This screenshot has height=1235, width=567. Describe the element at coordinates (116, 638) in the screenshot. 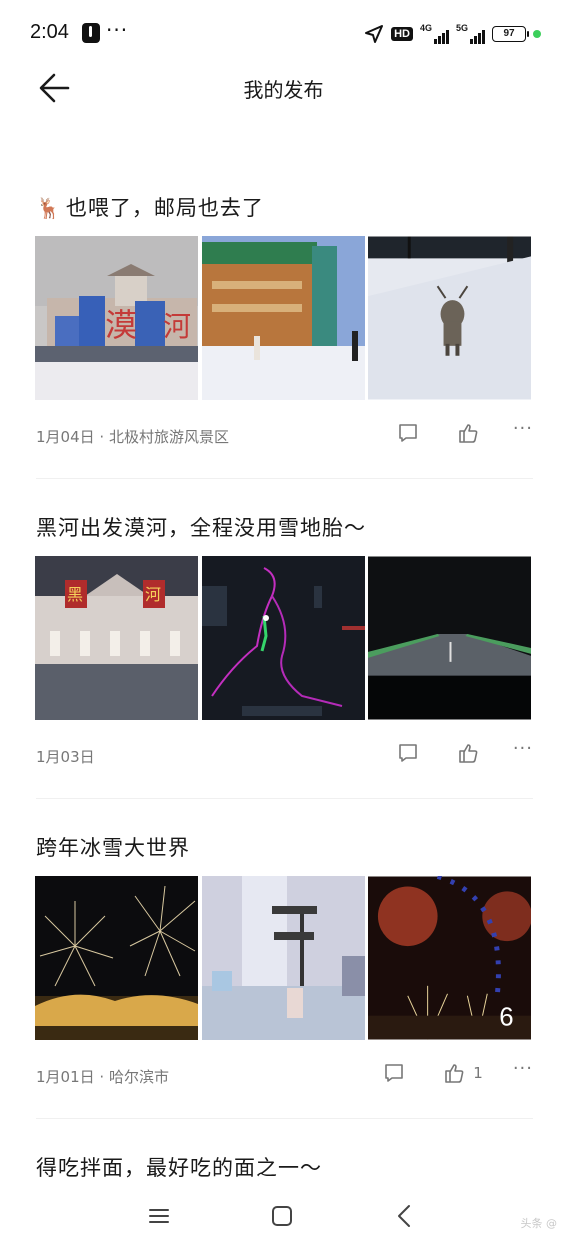

I see `photo-thumbnail: 黑 河` at that location.